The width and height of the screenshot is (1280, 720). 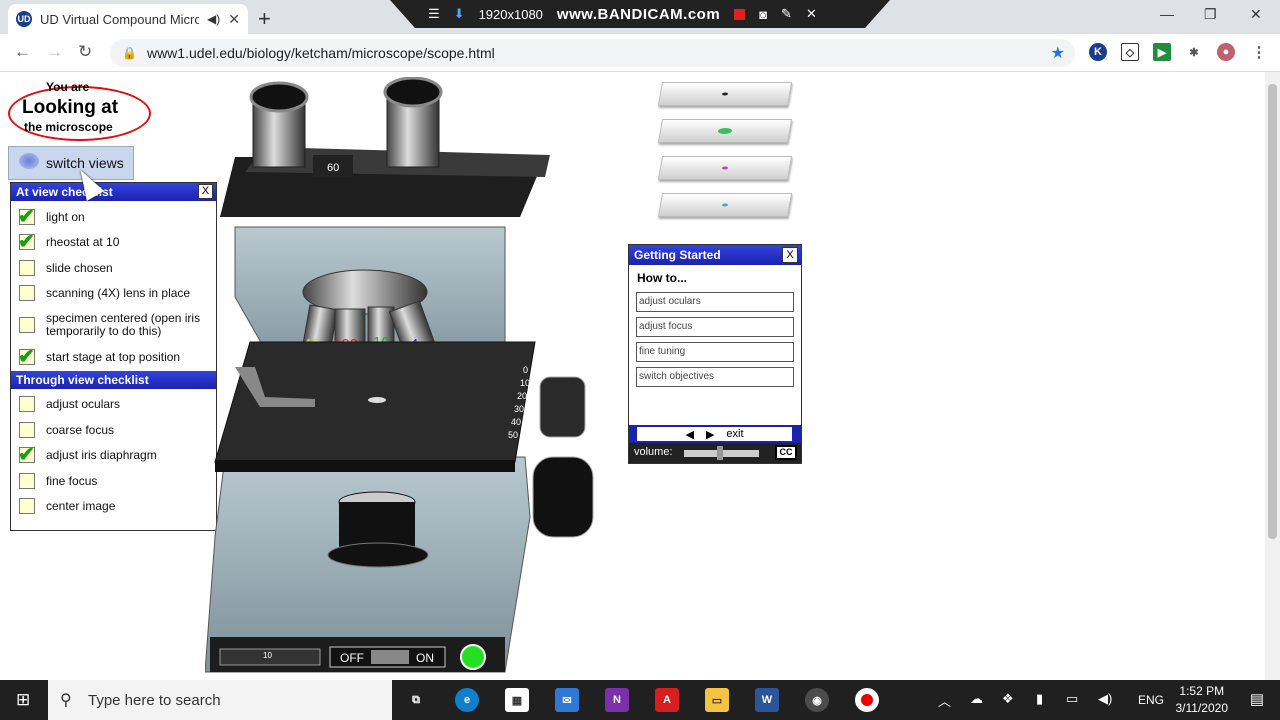 What do you see at coordinates (1272, 311) in the screenshot?
I see `scrollbar-thumb` at bounding box center [1272, 311].